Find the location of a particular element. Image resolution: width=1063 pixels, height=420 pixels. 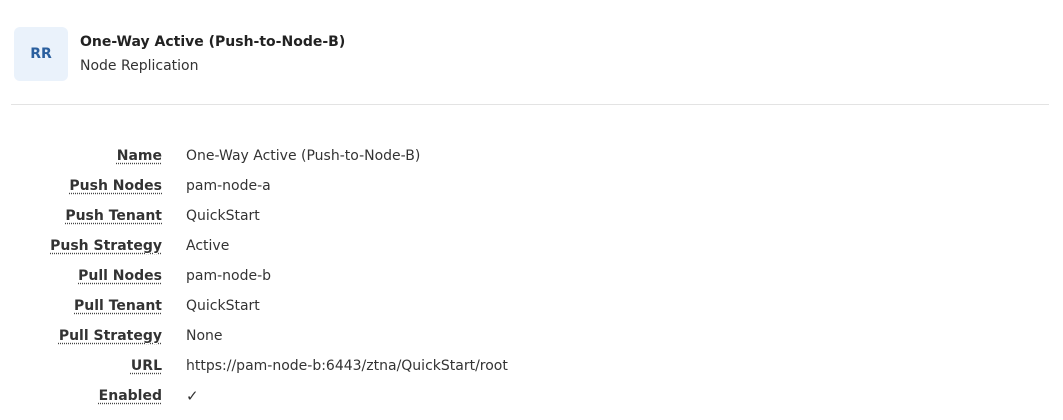

detail-row-enabled: Enabled ✓ is located at coordinates (254, 396).